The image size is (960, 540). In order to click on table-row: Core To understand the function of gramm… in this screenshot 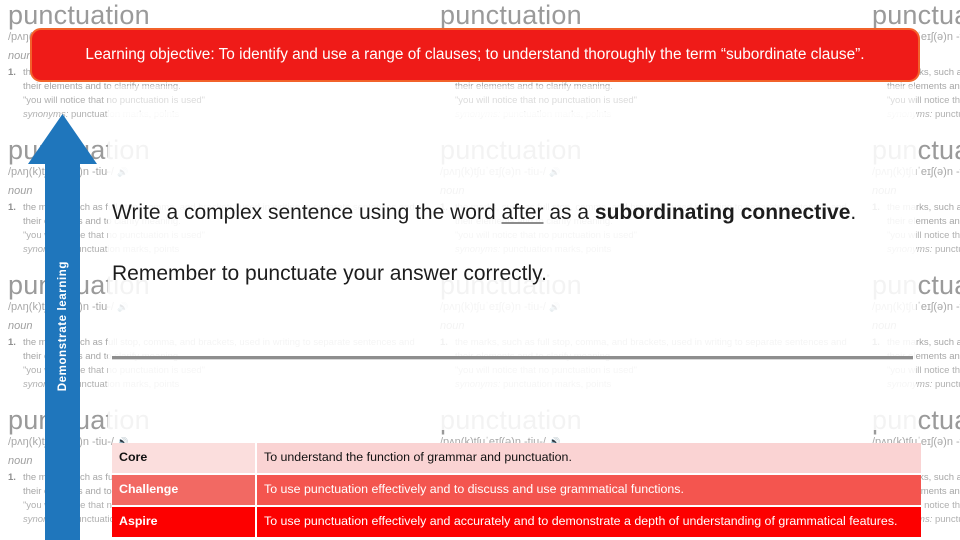, I will do `click(516, 458)`.